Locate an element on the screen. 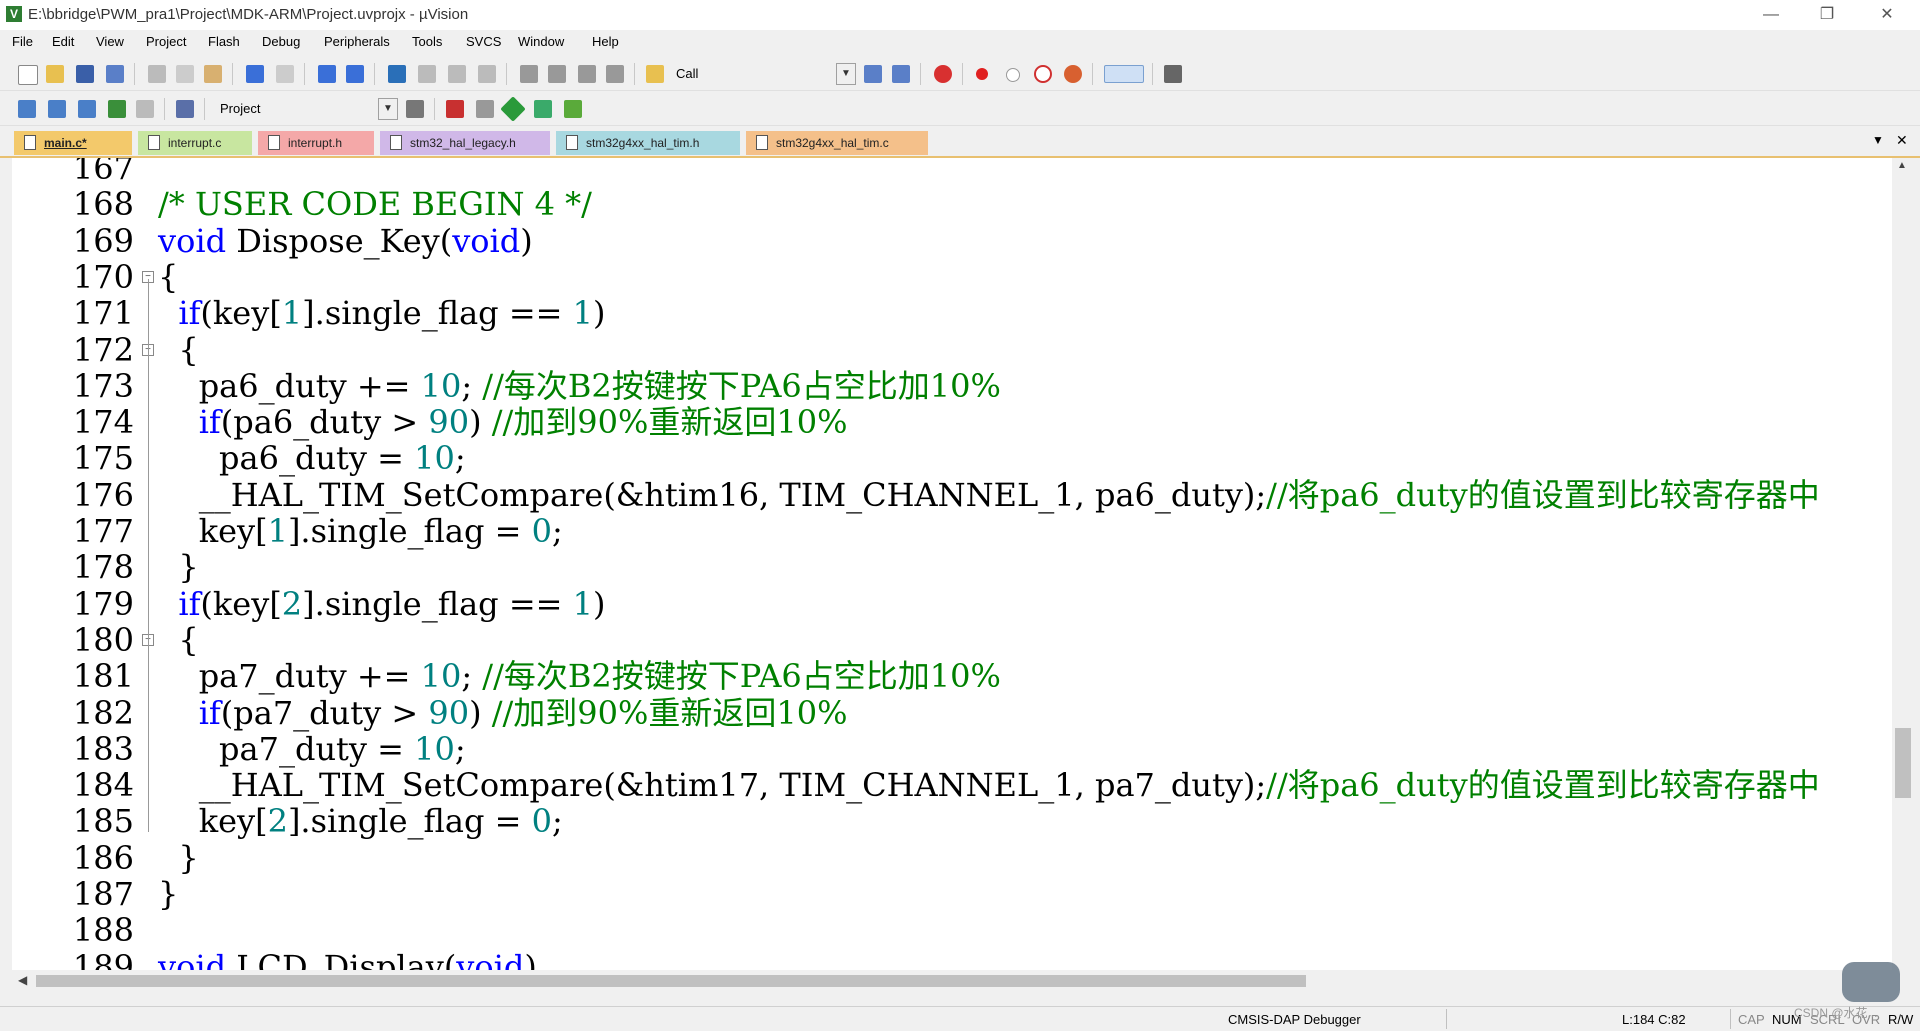 The image size is (1920, 1031). navigate-back-icon is located at coordinates (327, 74).